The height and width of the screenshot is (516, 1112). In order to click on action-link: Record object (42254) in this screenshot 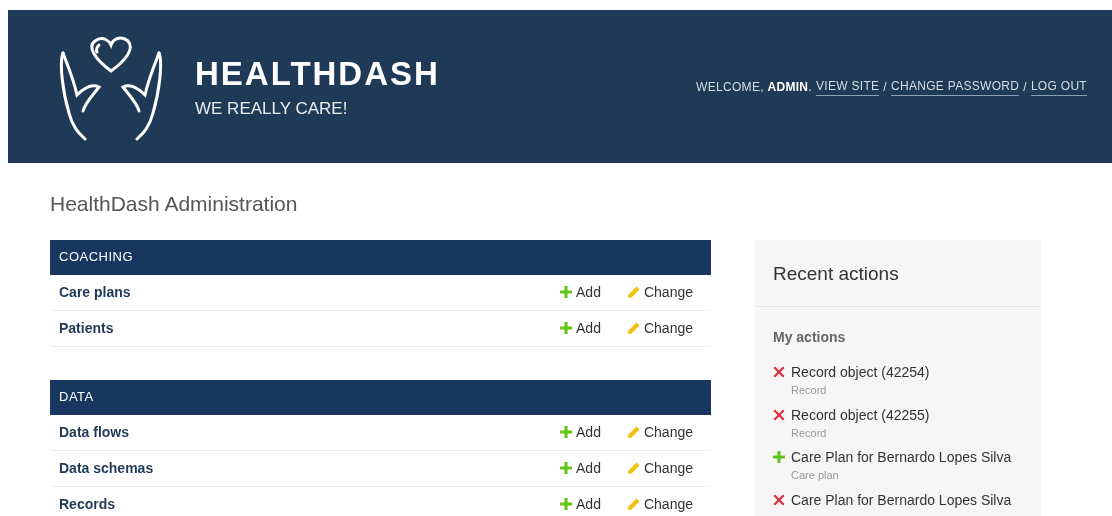, I will do `click(860, 372)`.